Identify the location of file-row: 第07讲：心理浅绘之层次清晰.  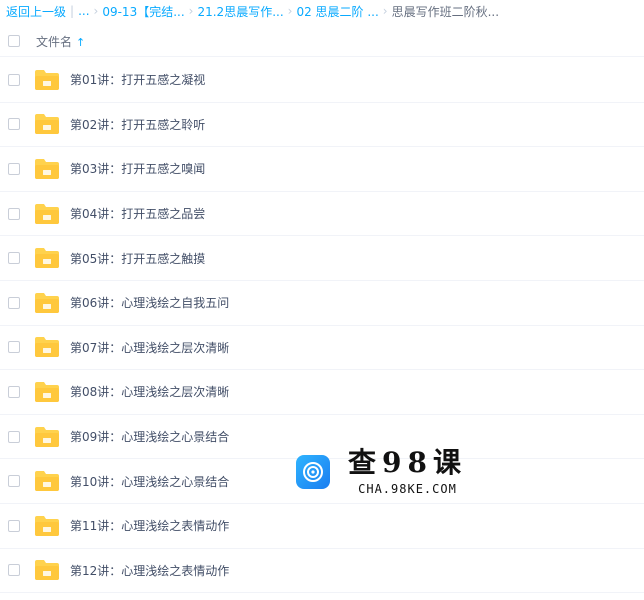
(322, 348).